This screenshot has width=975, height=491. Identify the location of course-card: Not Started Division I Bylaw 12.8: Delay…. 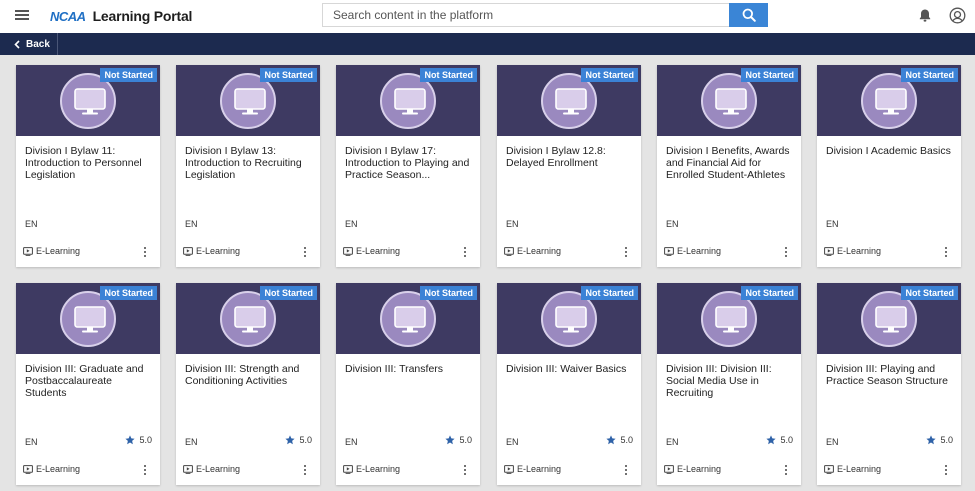
(569, 166).